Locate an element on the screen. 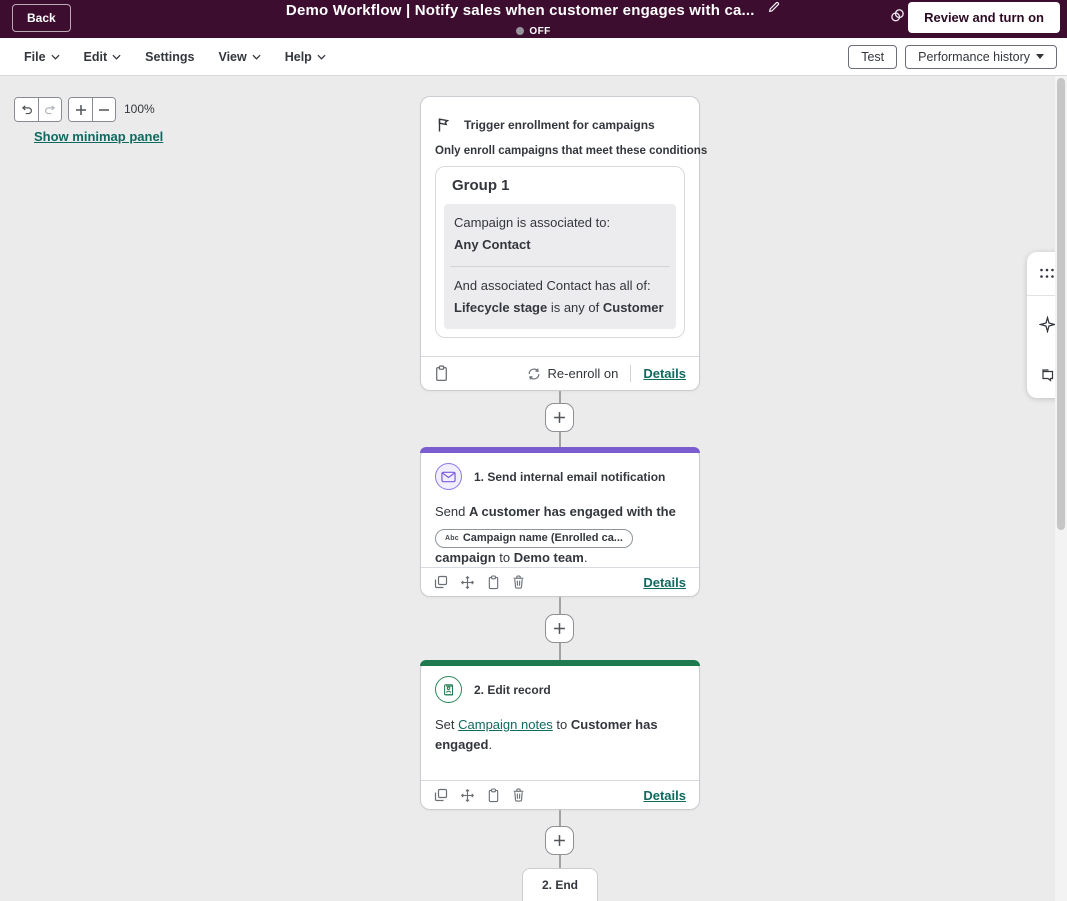  sparkle-icon is located at coordinates (1047, 324).